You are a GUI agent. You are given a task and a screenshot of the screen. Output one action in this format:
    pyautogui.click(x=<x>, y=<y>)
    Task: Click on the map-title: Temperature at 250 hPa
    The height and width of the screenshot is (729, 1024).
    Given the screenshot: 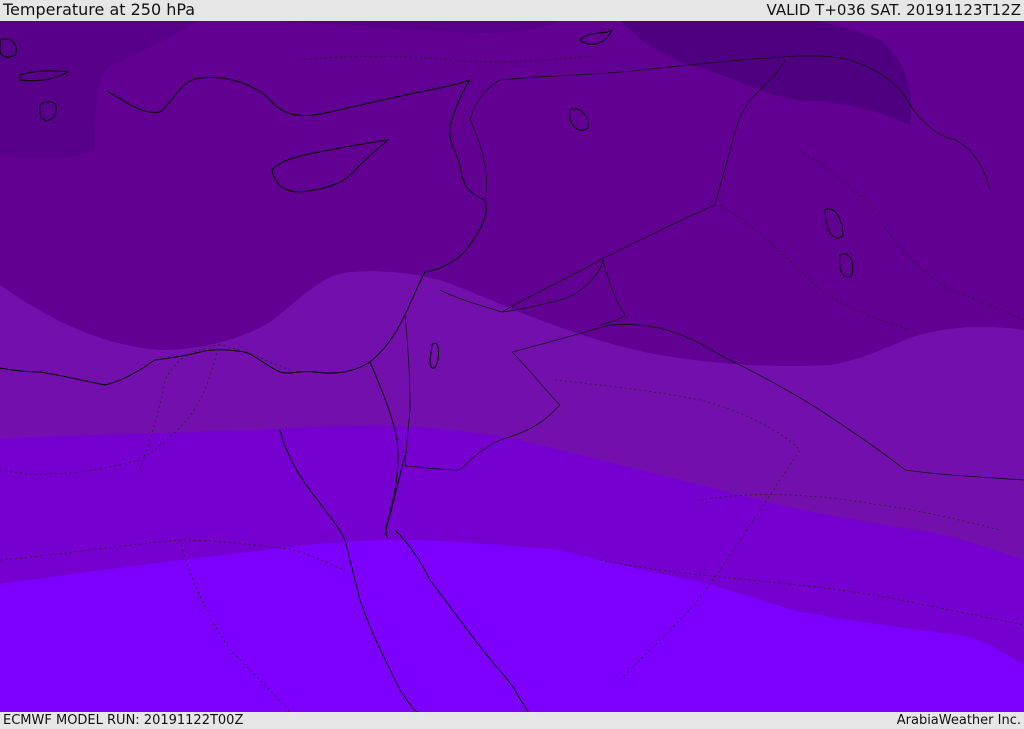 What is the action you would take?
    pyautogui.click(x=99, y=9)
    